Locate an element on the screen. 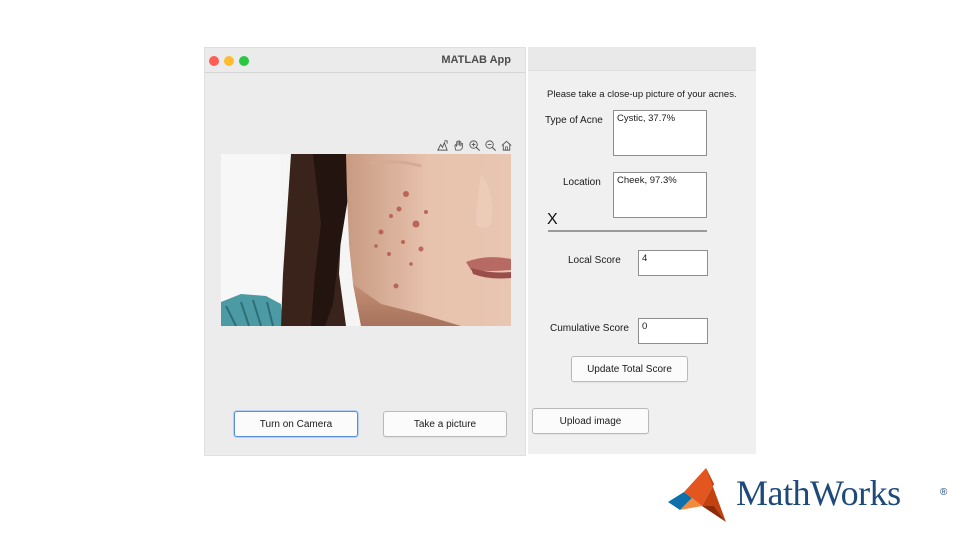 The width and height of the screenshot is (960, 540). cumulative-score-field: 0 is located at coordinates (673, 331).